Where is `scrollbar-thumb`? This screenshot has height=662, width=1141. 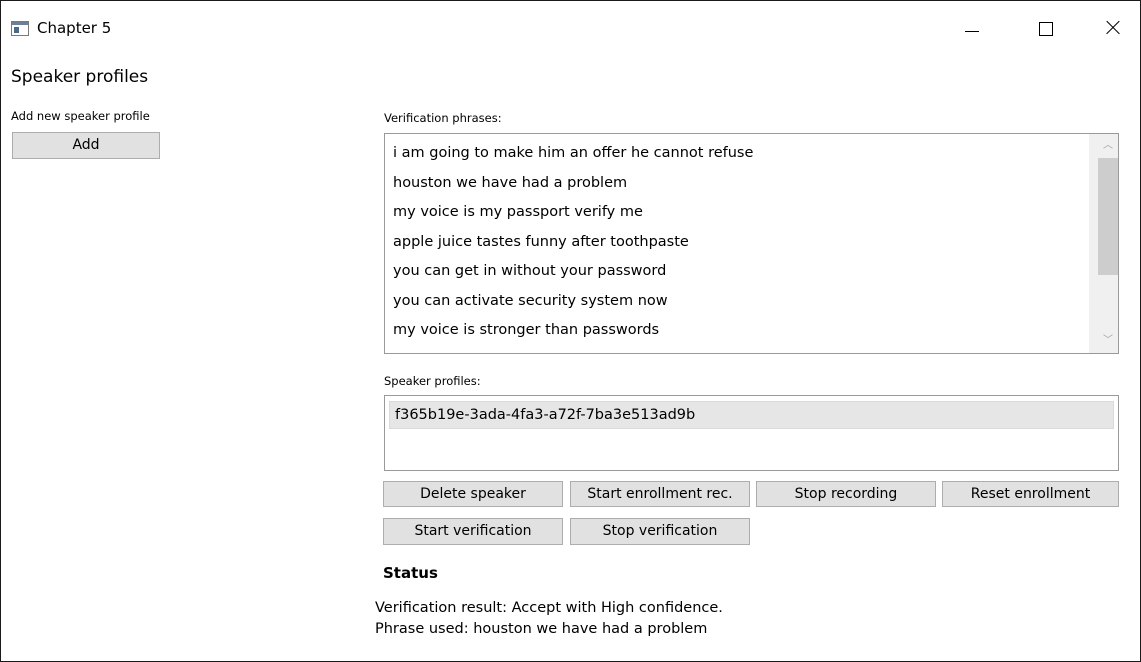 scrollbar-thumb is located at coordinates (1108, 216).